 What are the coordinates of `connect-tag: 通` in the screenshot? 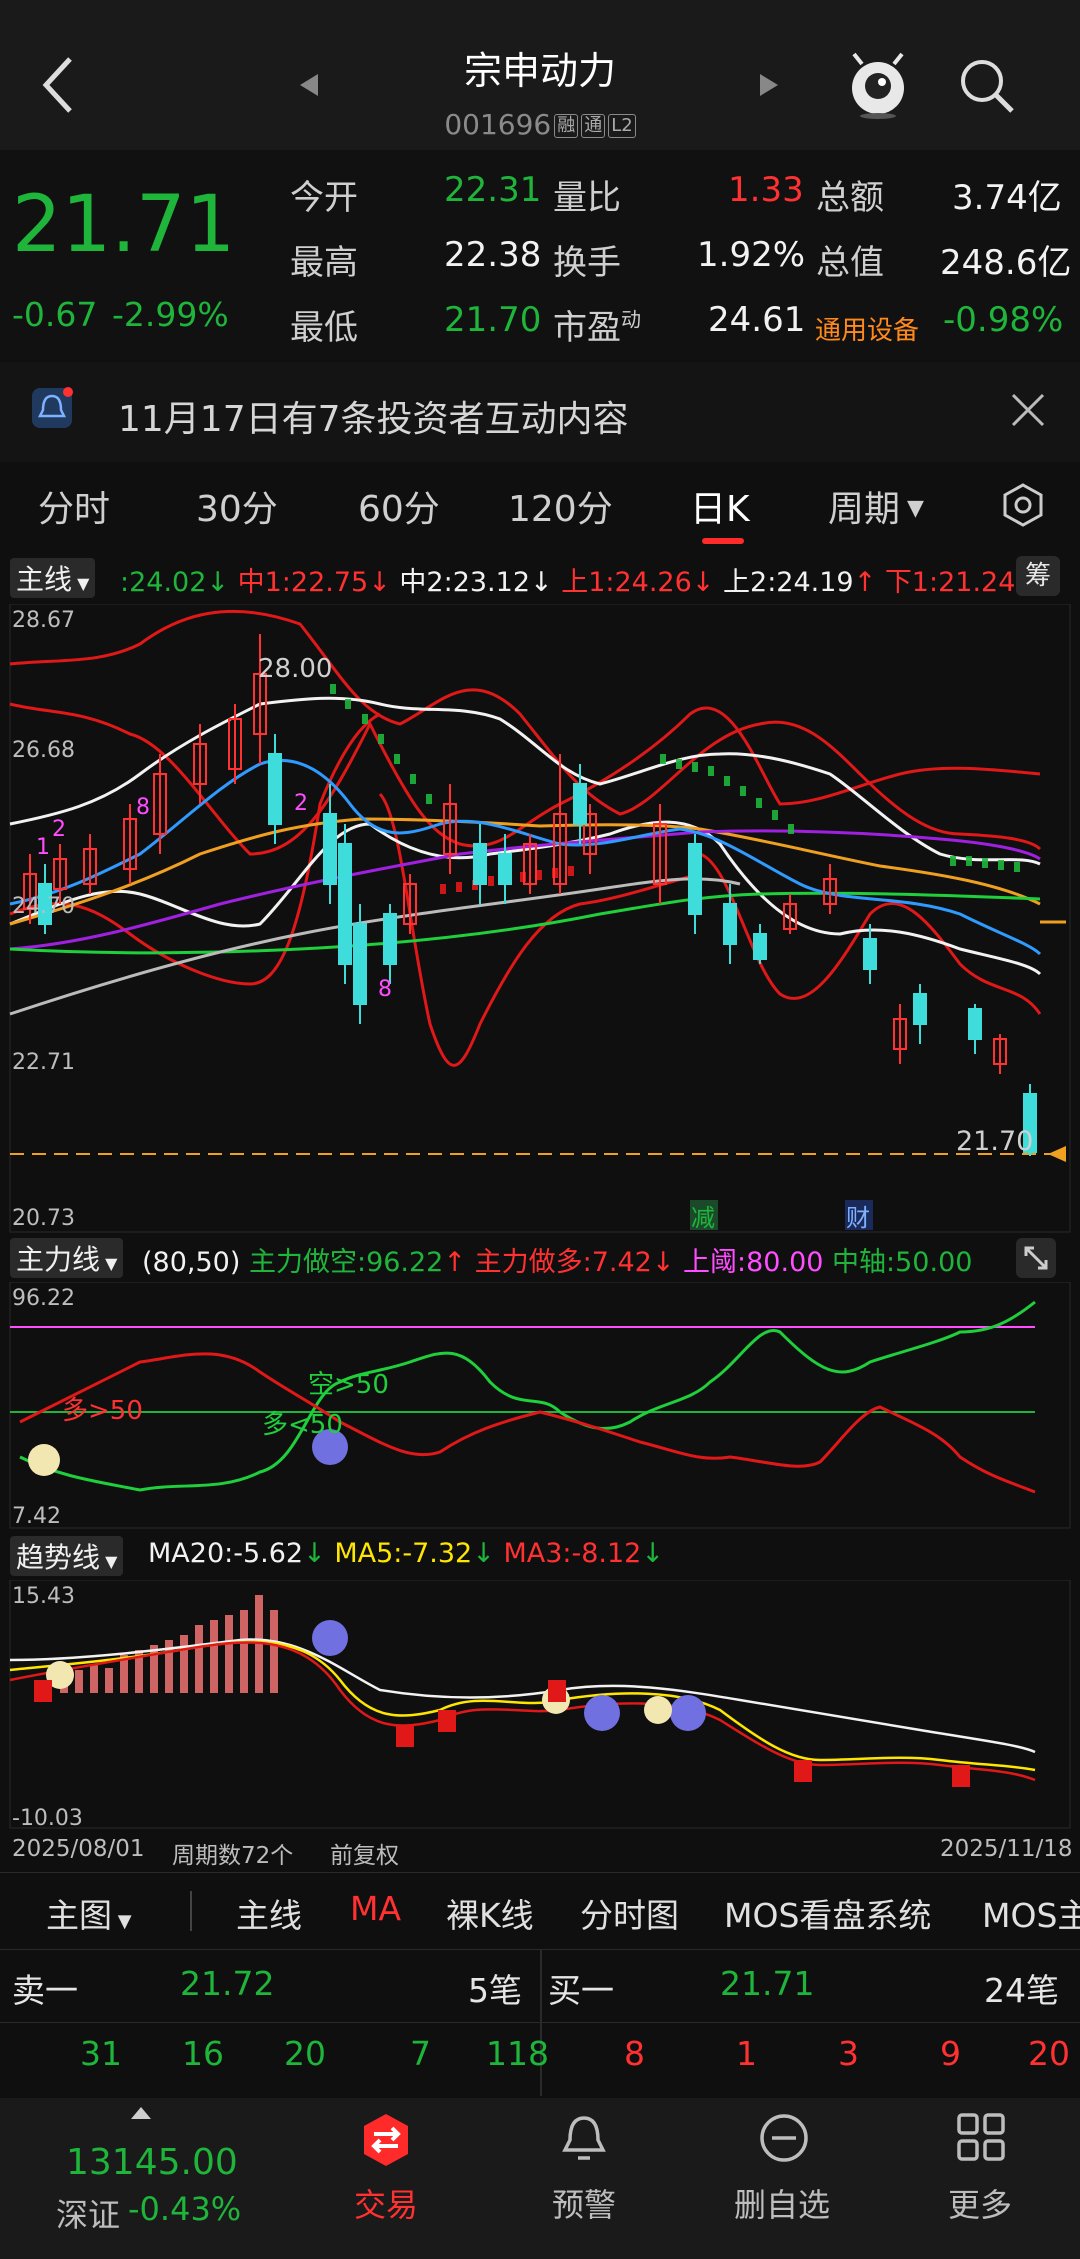 It's located at (593, 126).